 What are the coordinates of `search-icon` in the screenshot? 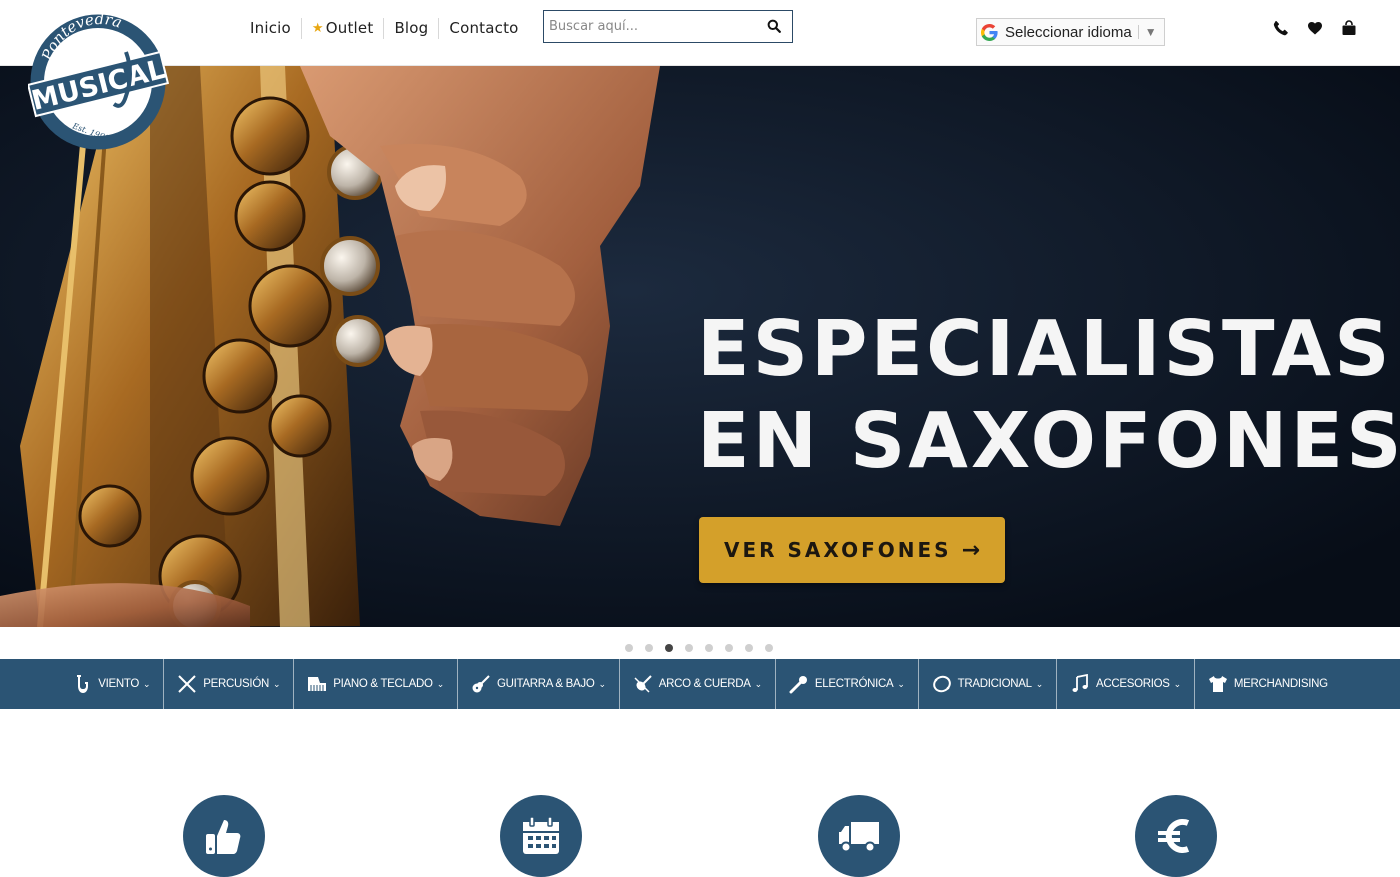 It's located at (774, 26).